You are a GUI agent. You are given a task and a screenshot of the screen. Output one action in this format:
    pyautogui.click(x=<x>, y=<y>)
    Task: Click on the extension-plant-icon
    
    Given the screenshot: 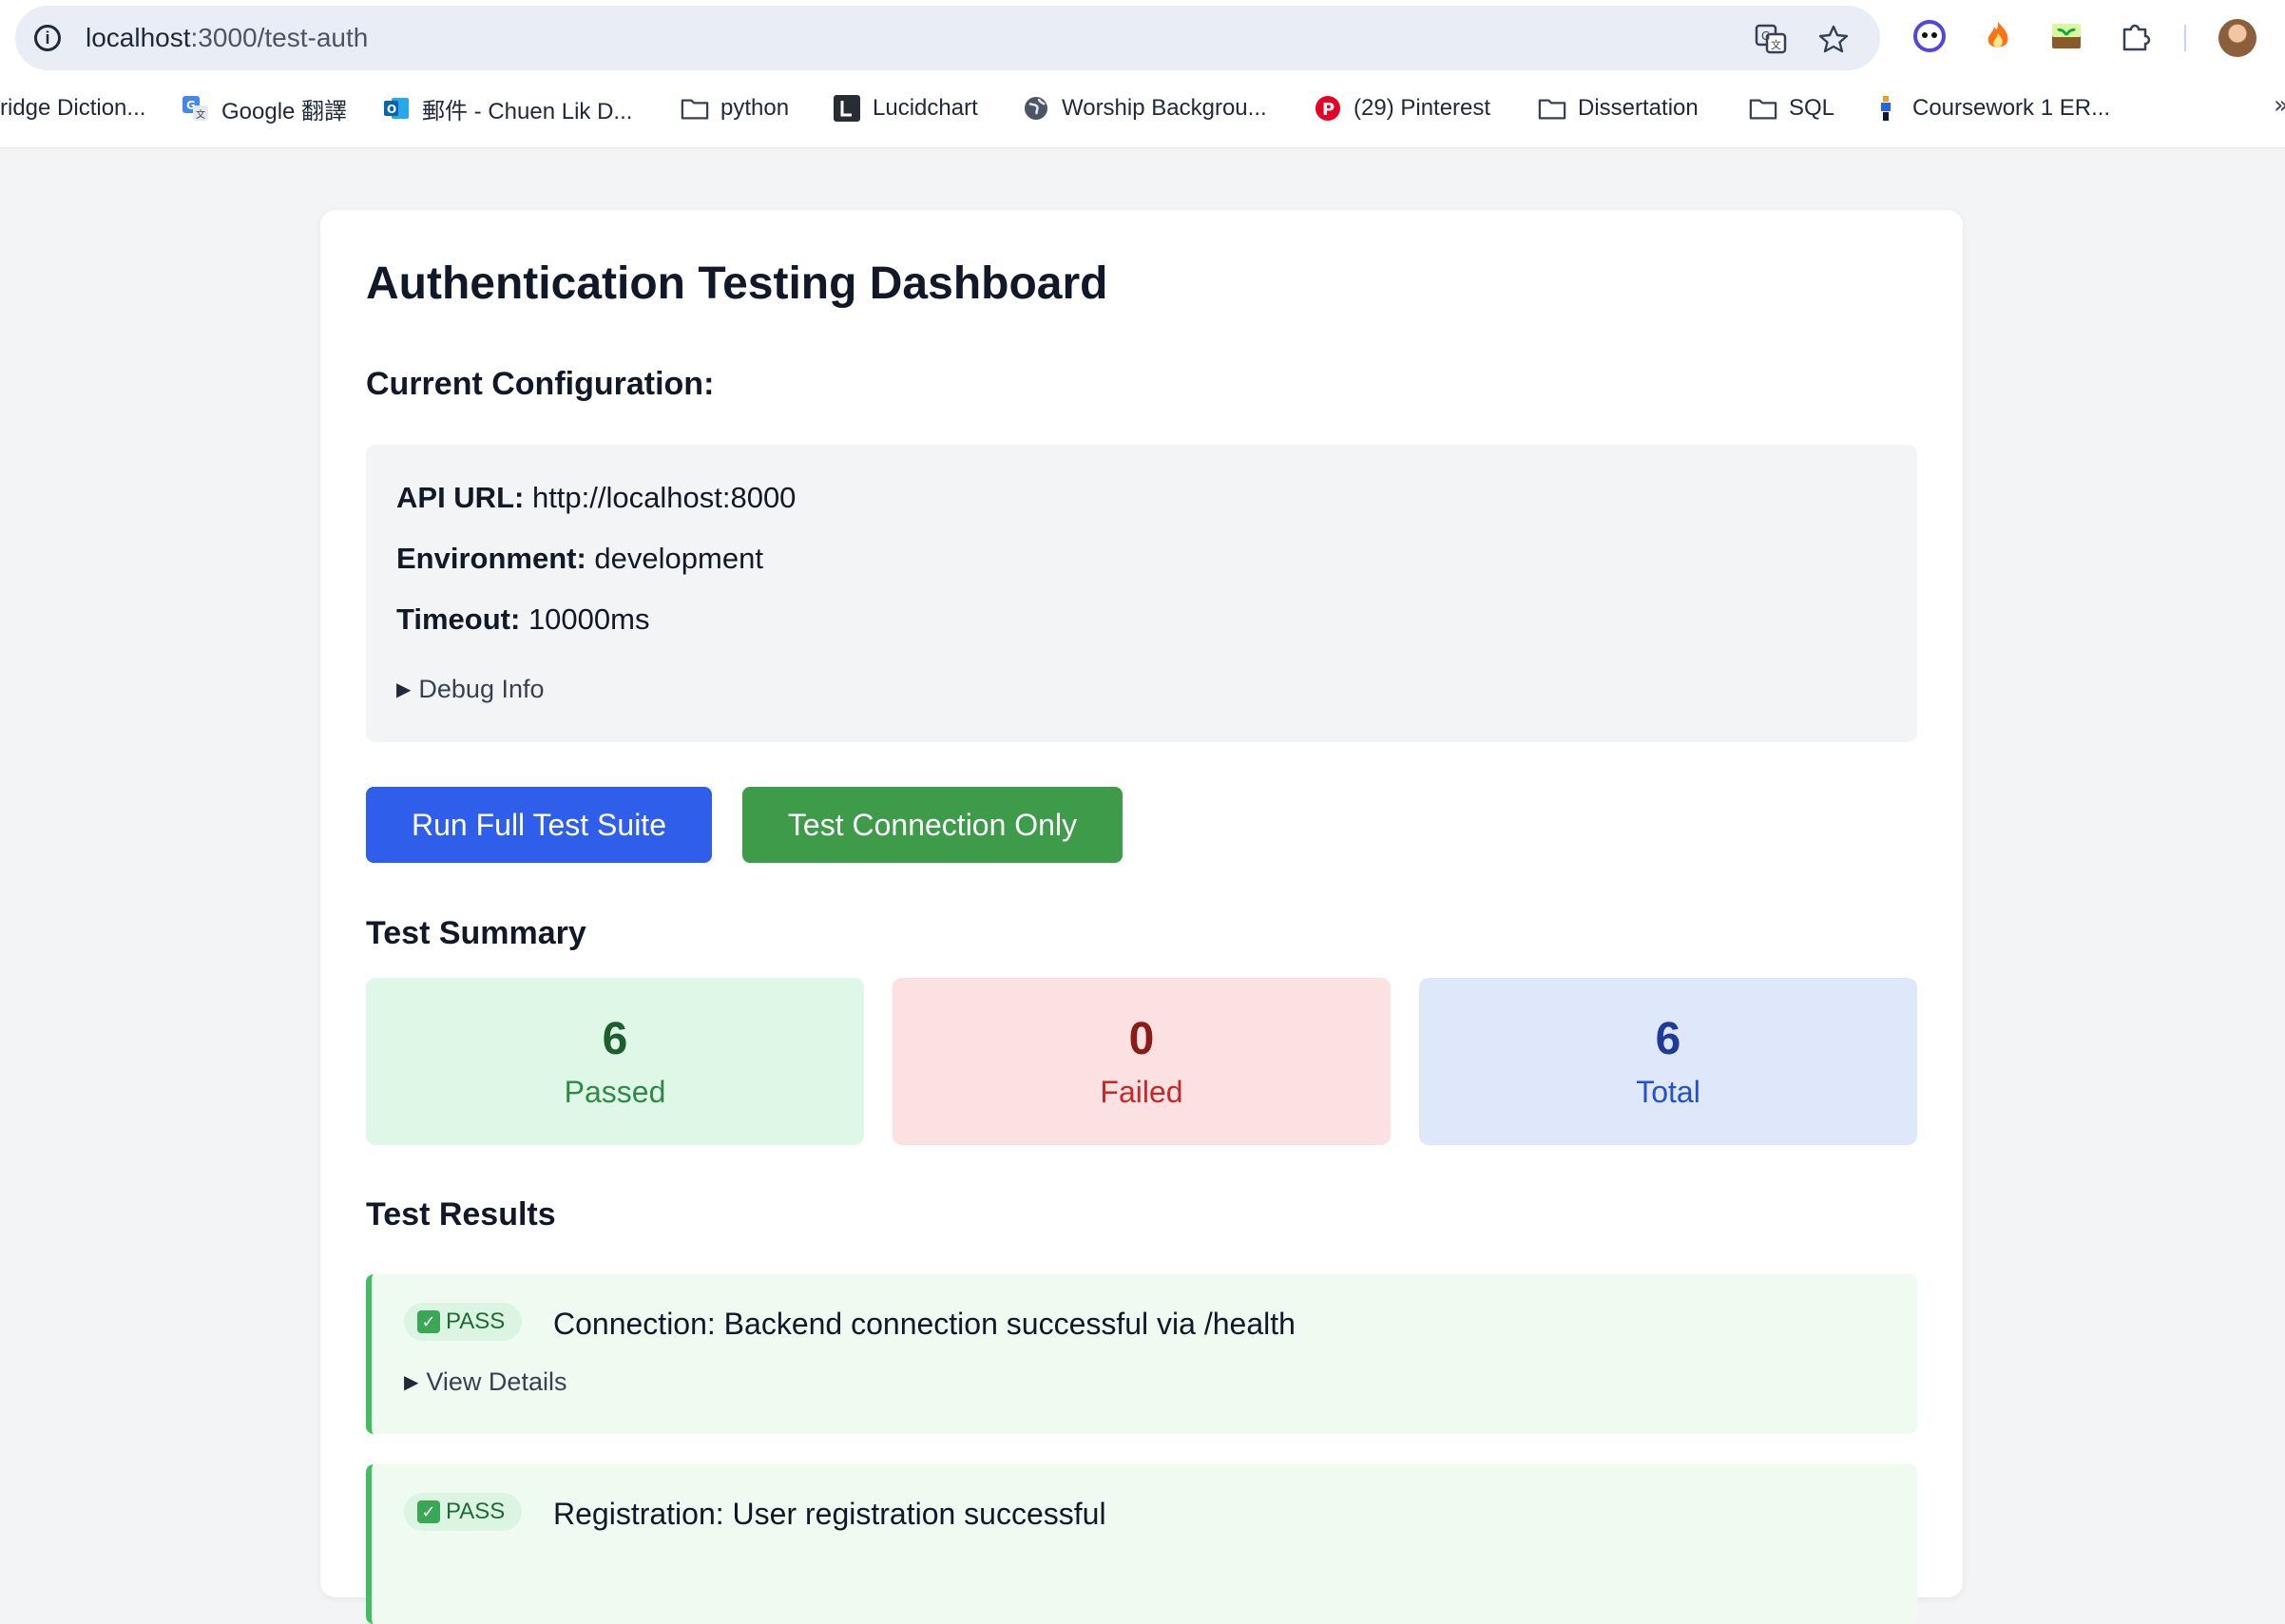 What is the action you would take?
    pyautogui.click(x=2066, y=36)
    